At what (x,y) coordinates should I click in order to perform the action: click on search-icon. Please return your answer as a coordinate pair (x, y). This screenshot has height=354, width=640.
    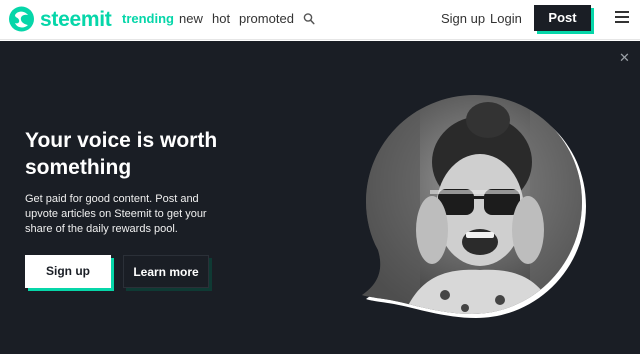
    Looking at the image, I should click on (309, 19).